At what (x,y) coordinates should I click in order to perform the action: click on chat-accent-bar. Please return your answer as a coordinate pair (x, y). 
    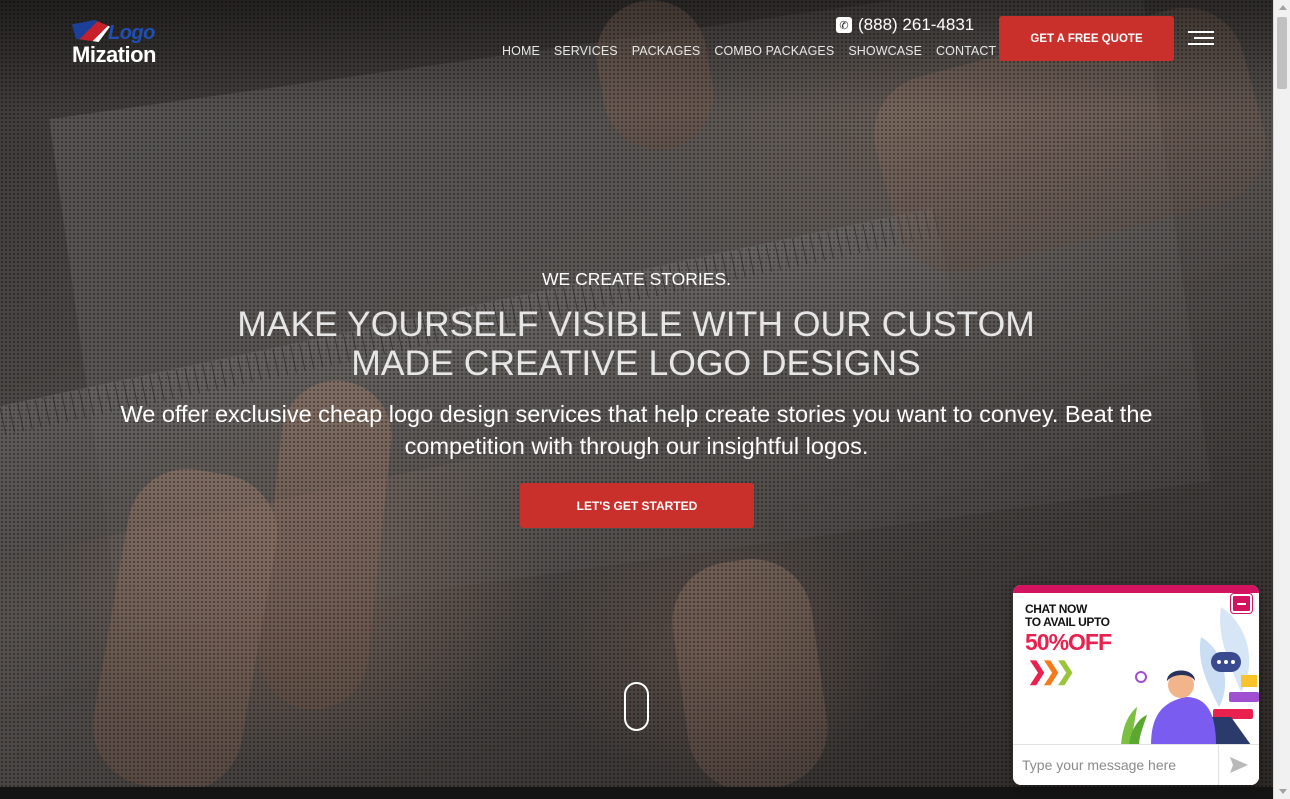
    Looking at the image, I should click on (1136, 589).